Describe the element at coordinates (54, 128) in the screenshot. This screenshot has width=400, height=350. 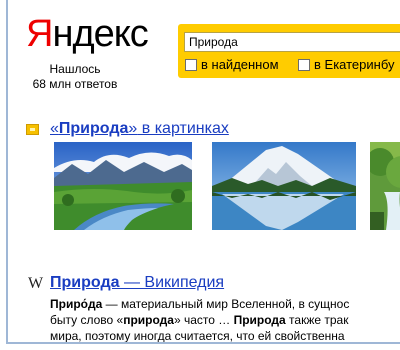
I see `quote-open: «` at that location.